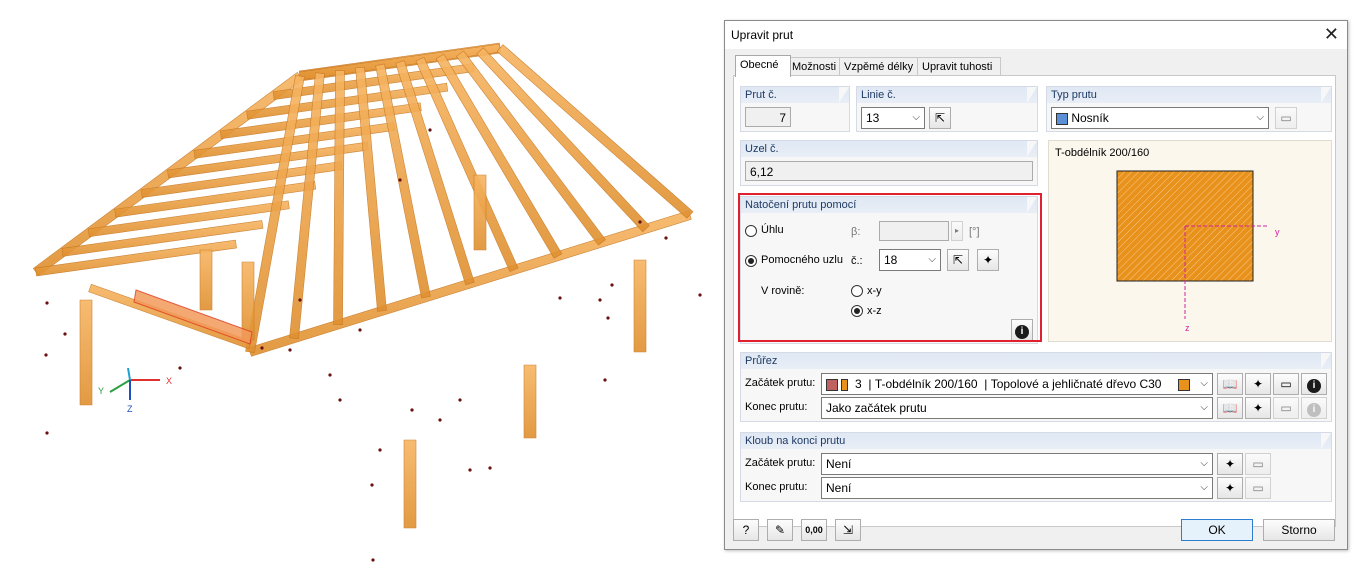 This screenshot has width=1372, height=583. What do you see at coordinates (1017, 488) in the screenshot?
I see `hinge-end-select: Není ⌵` at bounding box center [1017, 488].